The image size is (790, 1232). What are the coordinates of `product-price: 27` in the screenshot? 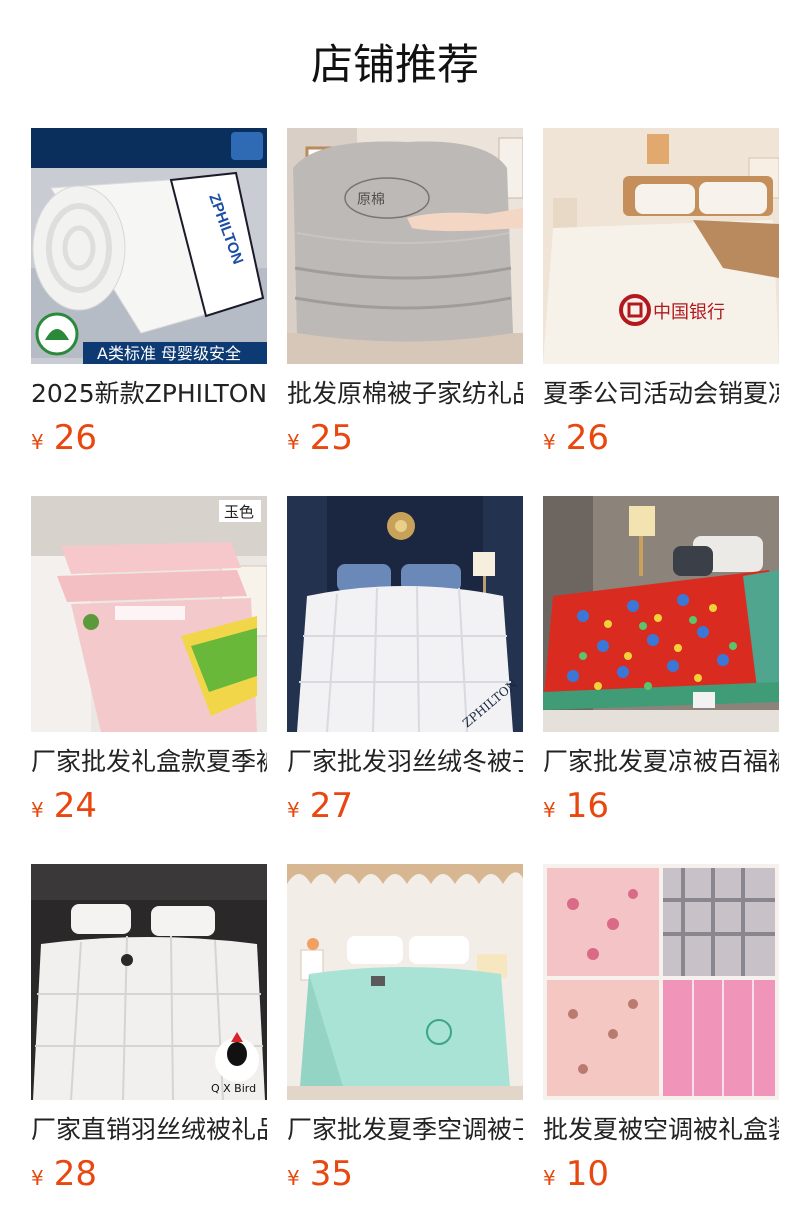 It's located at (331, 806).